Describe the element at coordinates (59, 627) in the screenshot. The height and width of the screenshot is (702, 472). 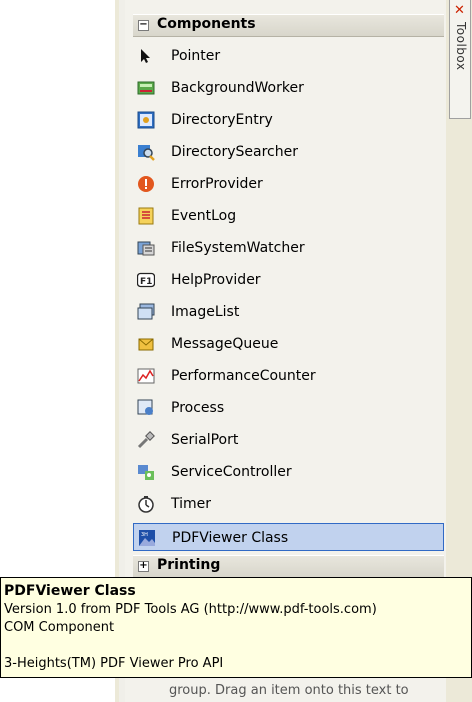
I see `tooltip-type: COM Component` at that location.